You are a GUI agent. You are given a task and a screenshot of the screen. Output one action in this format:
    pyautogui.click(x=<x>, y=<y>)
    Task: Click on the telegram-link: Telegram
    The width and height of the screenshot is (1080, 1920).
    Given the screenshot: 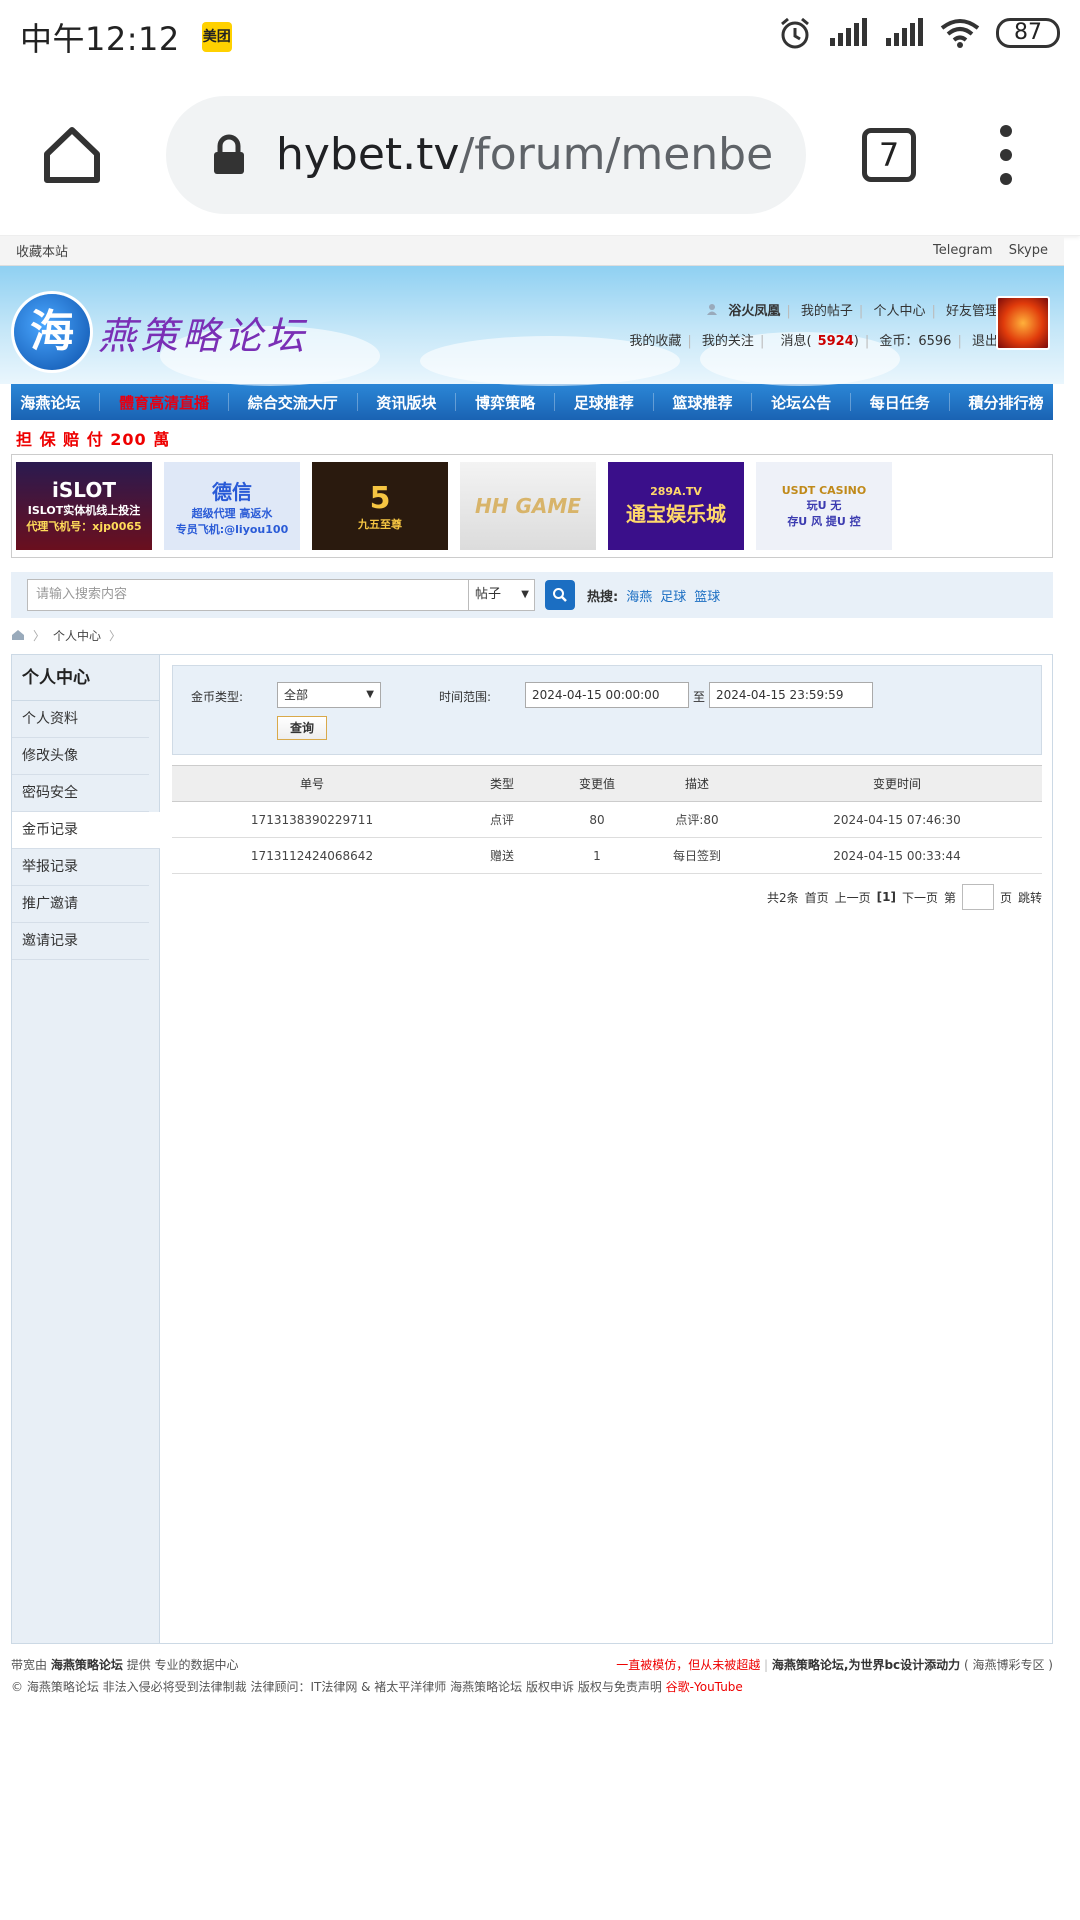 What is the action you would take?
    pyautogui.click(x=963, y=250)
    